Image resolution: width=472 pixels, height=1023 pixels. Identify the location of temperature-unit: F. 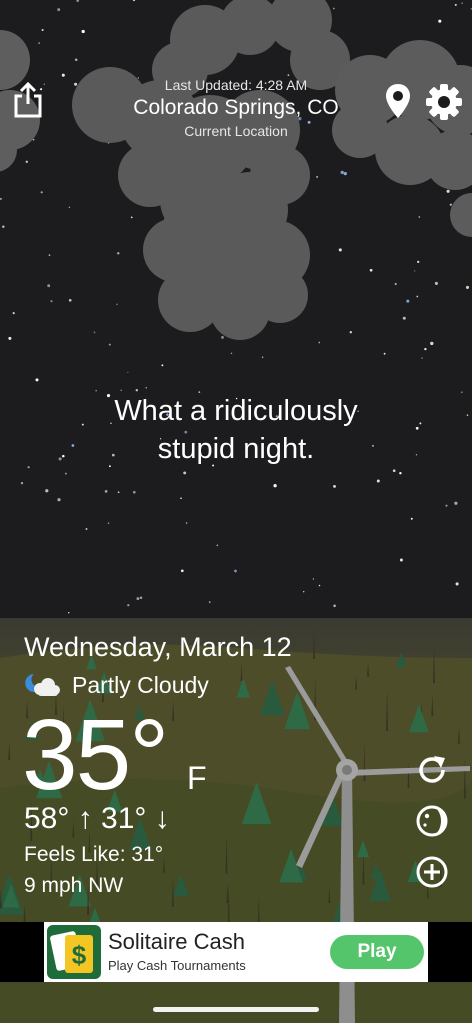
(197, 778).